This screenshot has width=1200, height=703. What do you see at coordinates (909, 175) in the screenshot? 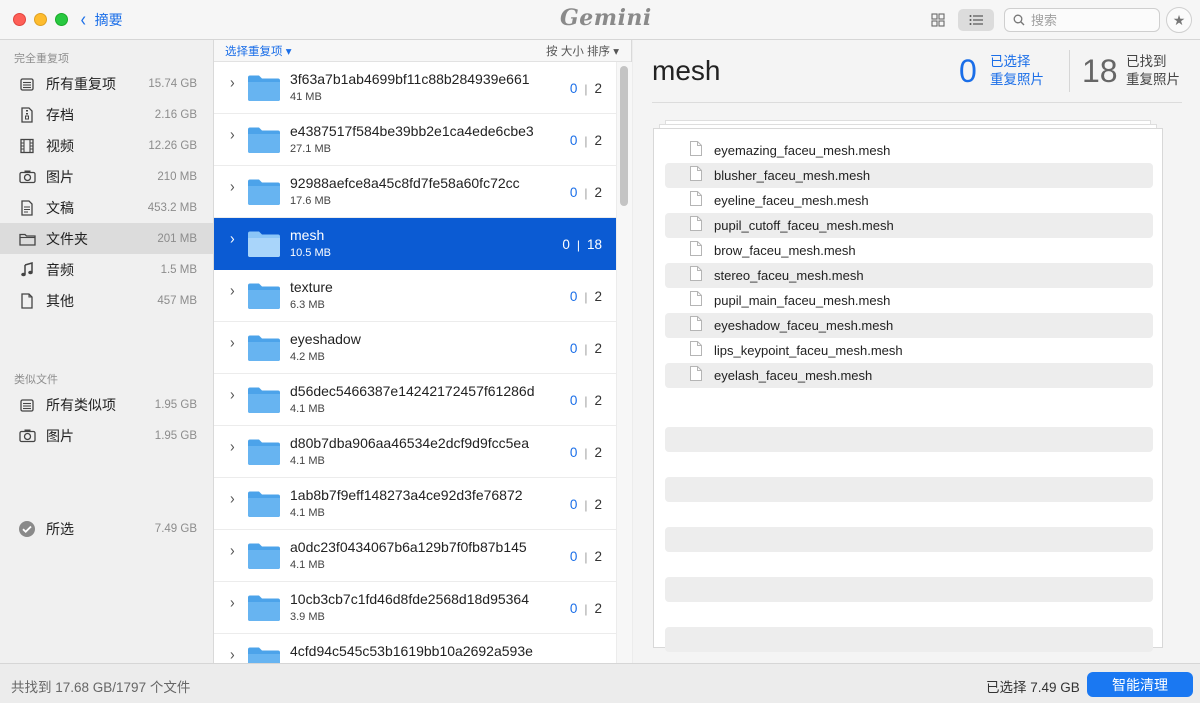
I see `file-row: blusher_faceu_mesh.mesh` at bounding box center [909, 175].